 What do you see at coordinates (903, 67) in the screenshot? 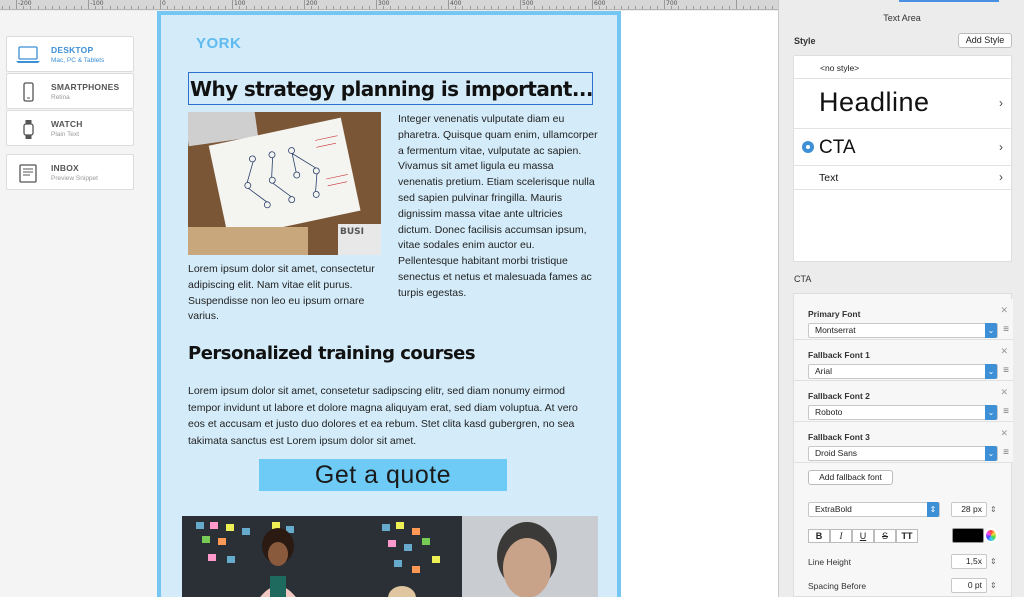
I see `style-item-no-style: <no style>` at bounding box center [903, 67].